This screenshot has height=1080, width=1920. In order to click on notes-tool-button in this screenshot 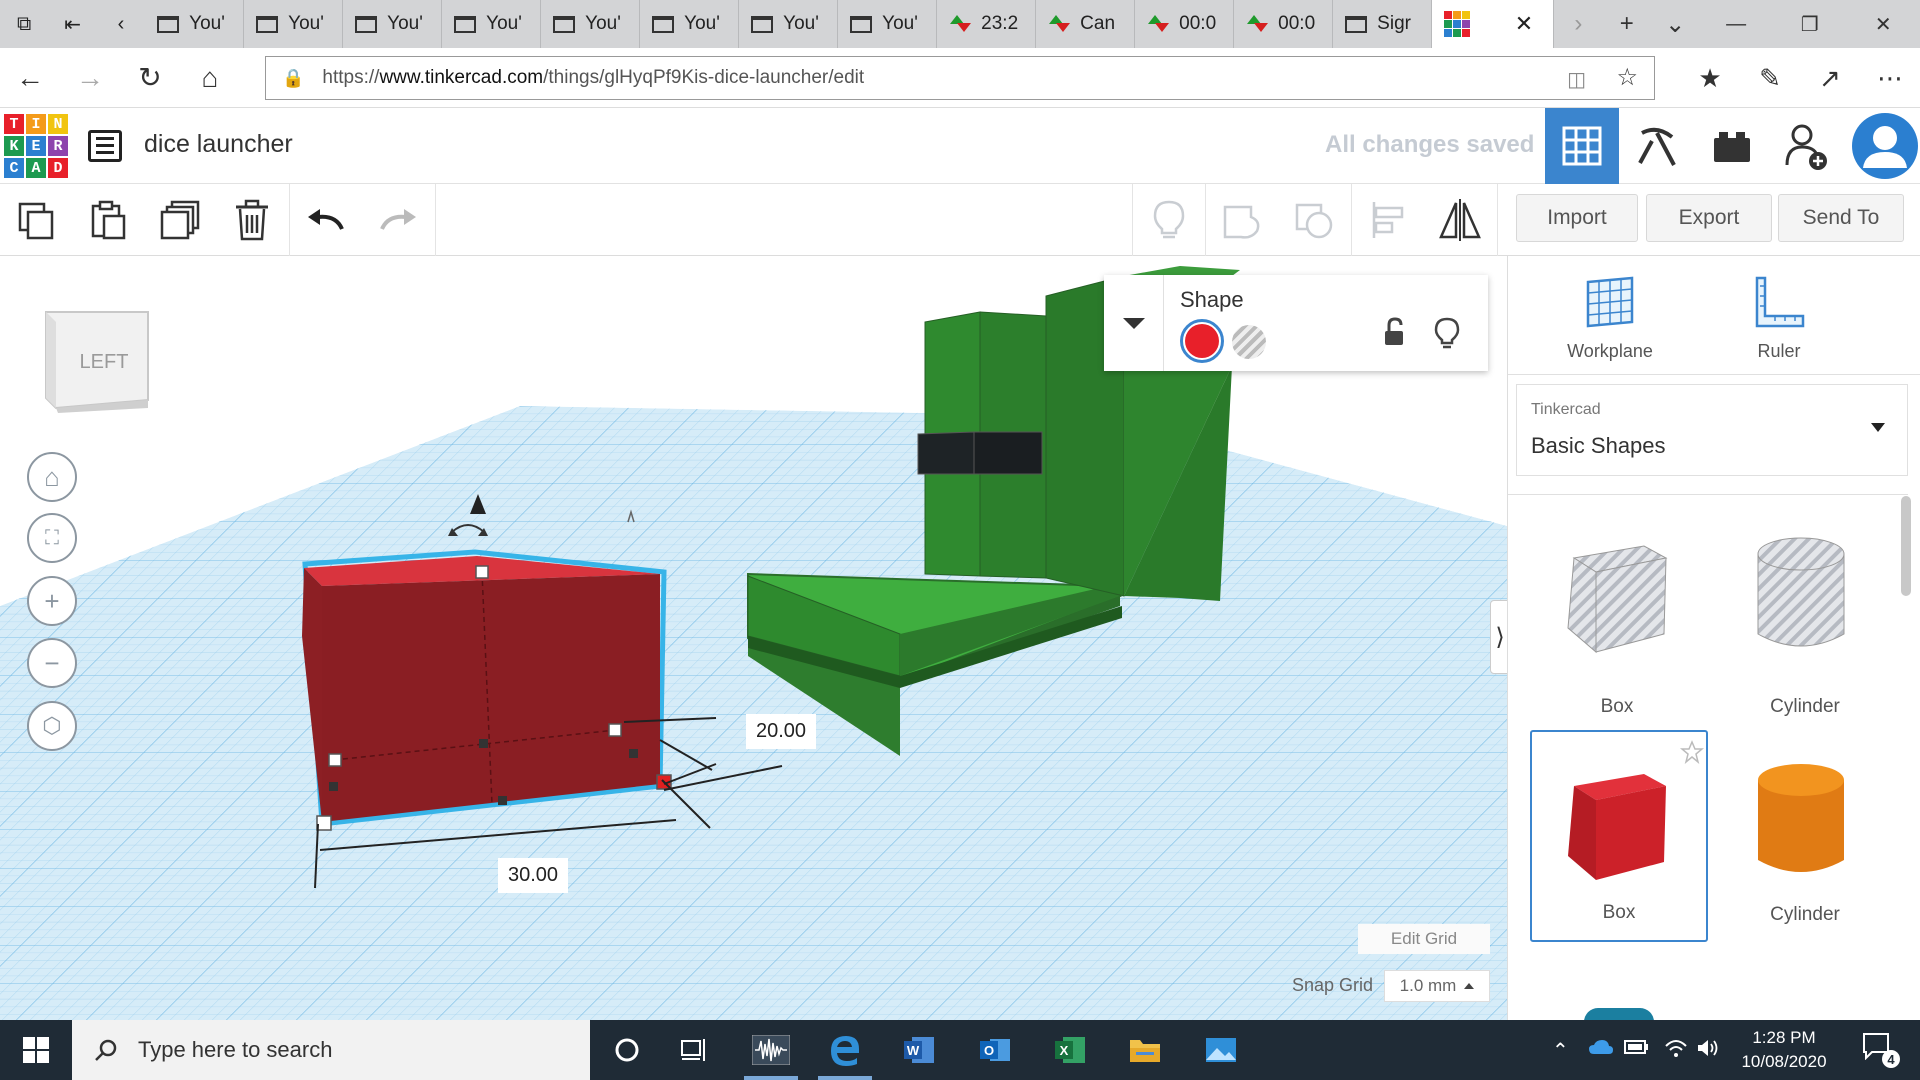, I will do `click(1169, 220)`.